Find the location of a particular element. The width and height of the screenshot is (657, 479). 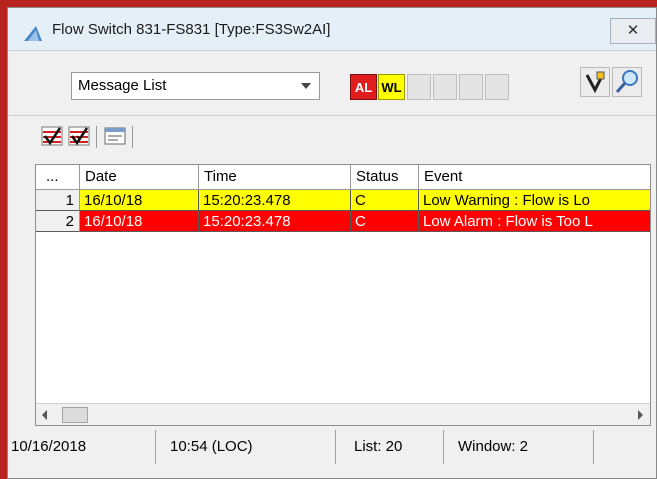

tuning-icon is located at coordinates (595, 82).